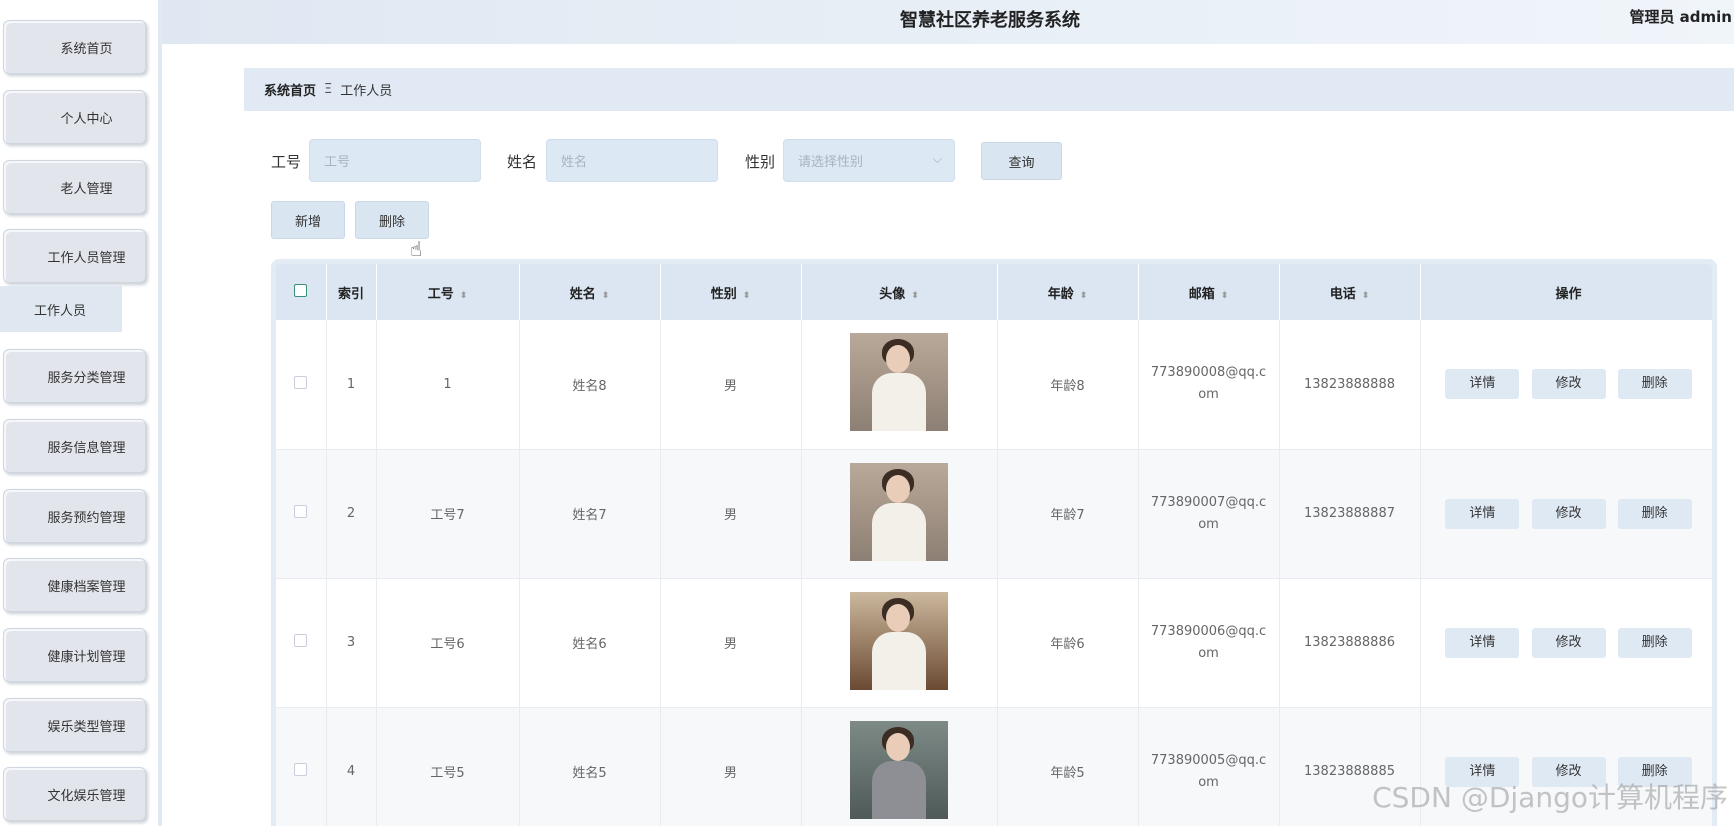  What do you see at coordinates (395, 160) in the screenshot?
I see `id-search-input: 工号` at bounding box center [395, 160].